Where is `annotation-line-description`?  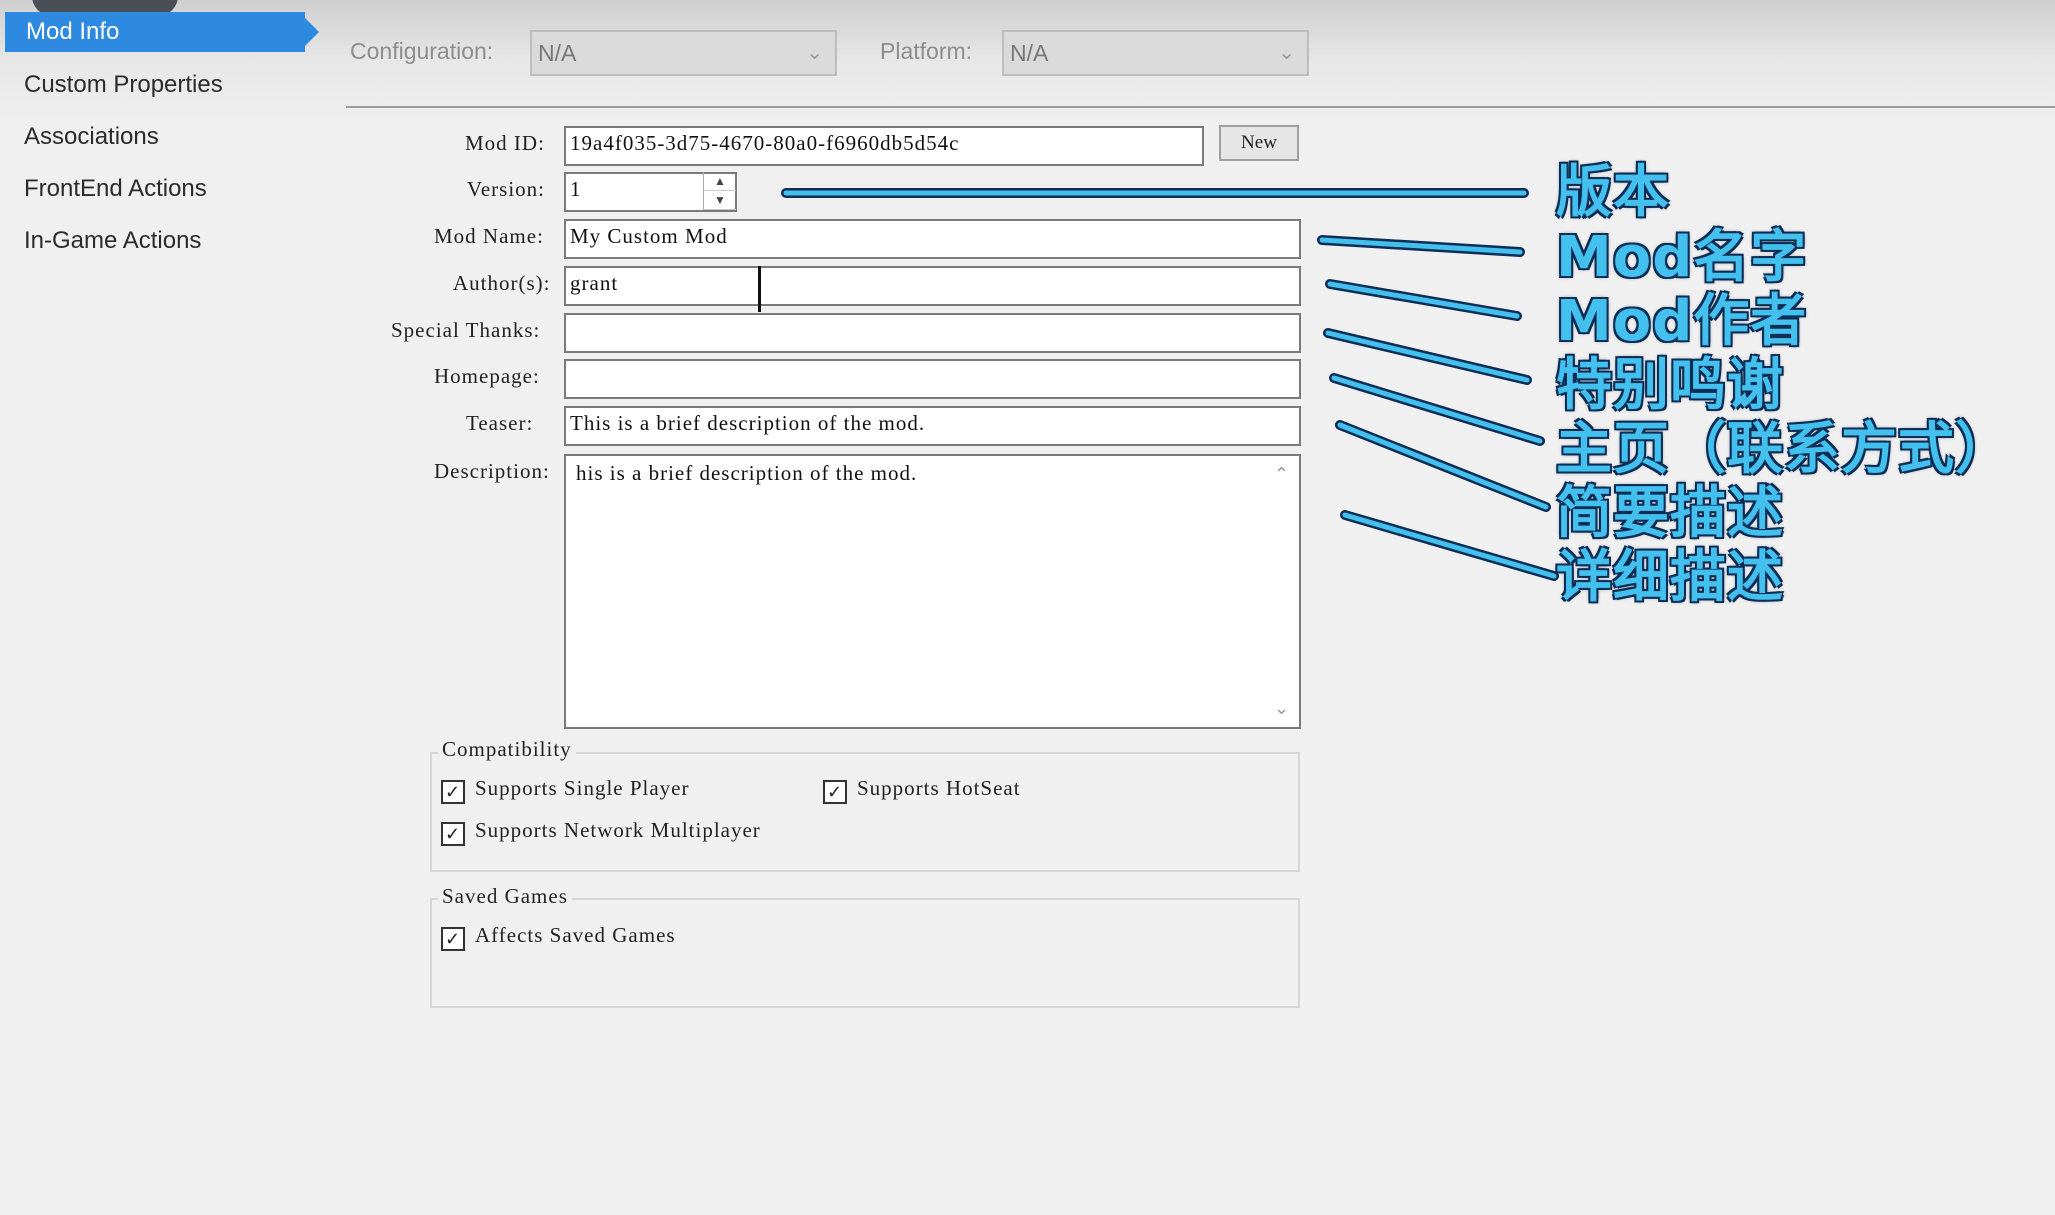
annotation-line-description is located at coordinates (1449, 545).